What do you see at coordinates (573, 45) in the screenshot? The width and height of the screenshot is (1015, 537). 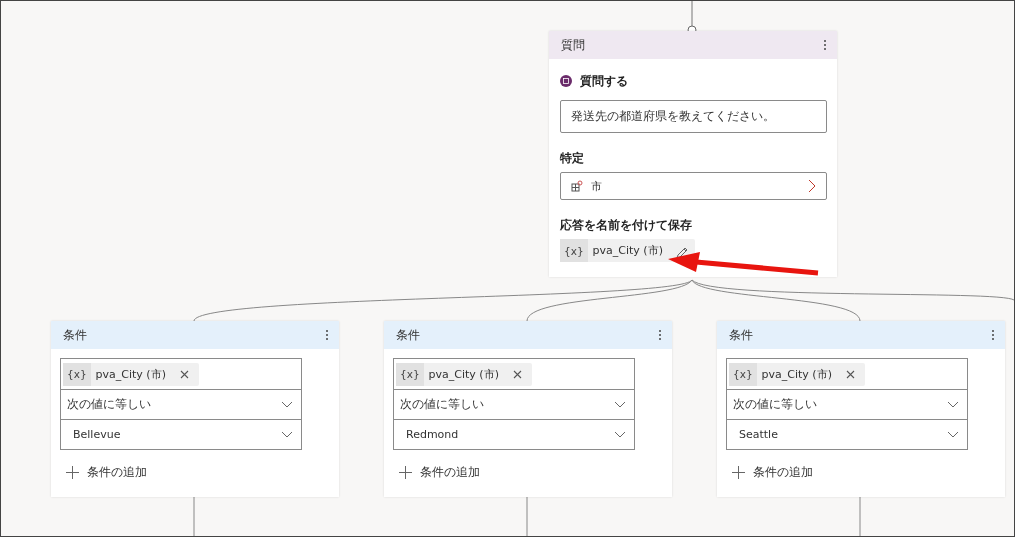 I see `node-title: 質問` at bounding box center [573, 45].